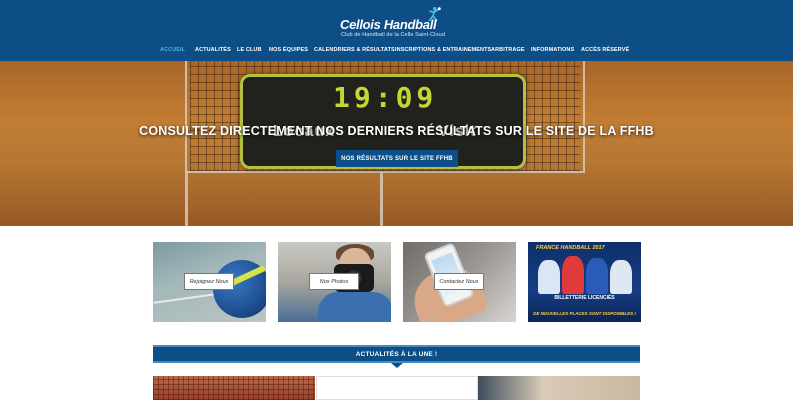 The width and height of the screenshot is (793, 400). Describe the element at coordinates (172, 50) in the screenshot. I see `nav-item-accueil: ACCUEIL` at that location.